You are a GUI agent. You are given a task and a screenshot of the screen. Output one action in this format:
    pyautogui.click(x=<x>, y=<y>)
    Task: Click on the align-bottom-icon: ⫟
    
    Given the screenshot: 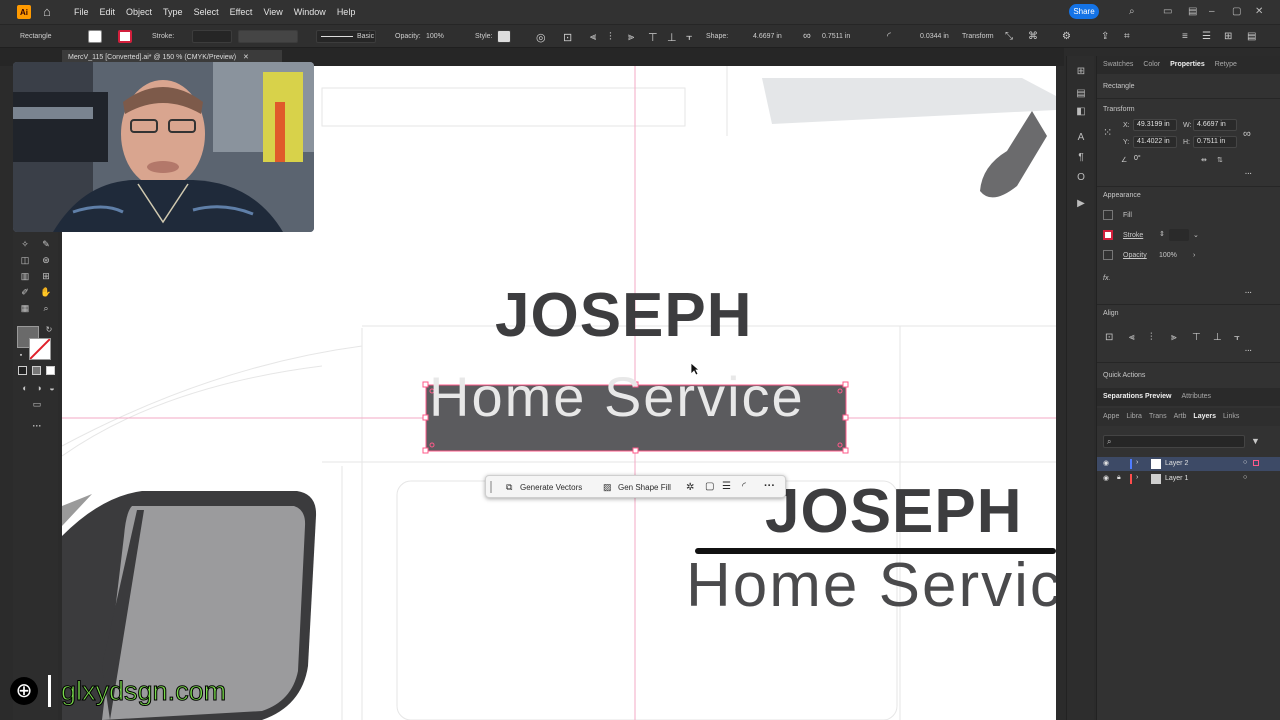 What is the action you would take?
    pyautogui.click(x=689, y=37)
    